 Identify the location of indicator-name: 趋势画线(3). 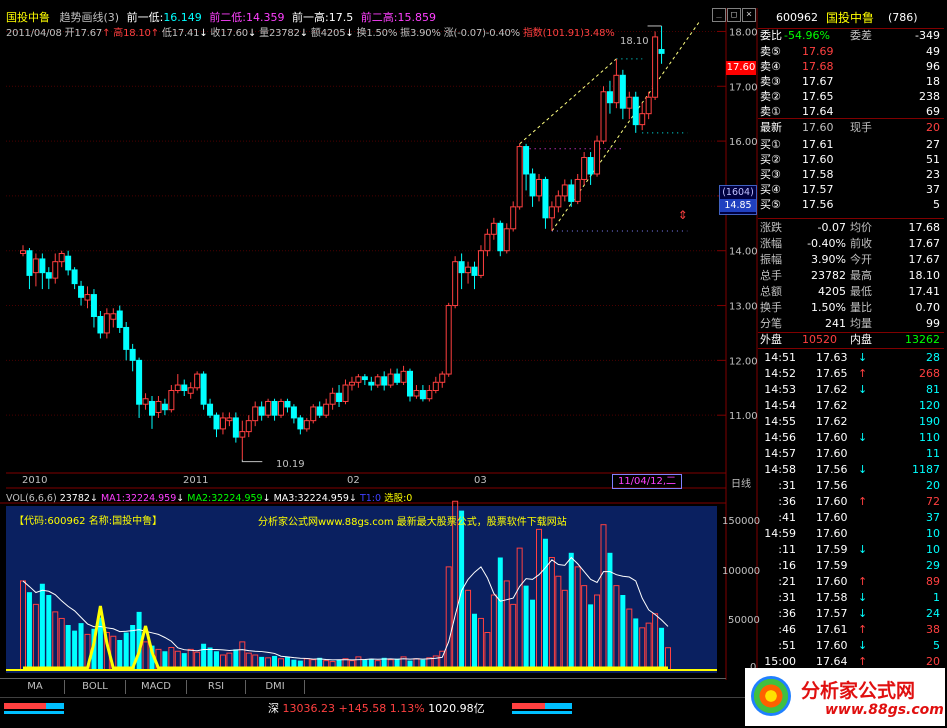
(89, 17).